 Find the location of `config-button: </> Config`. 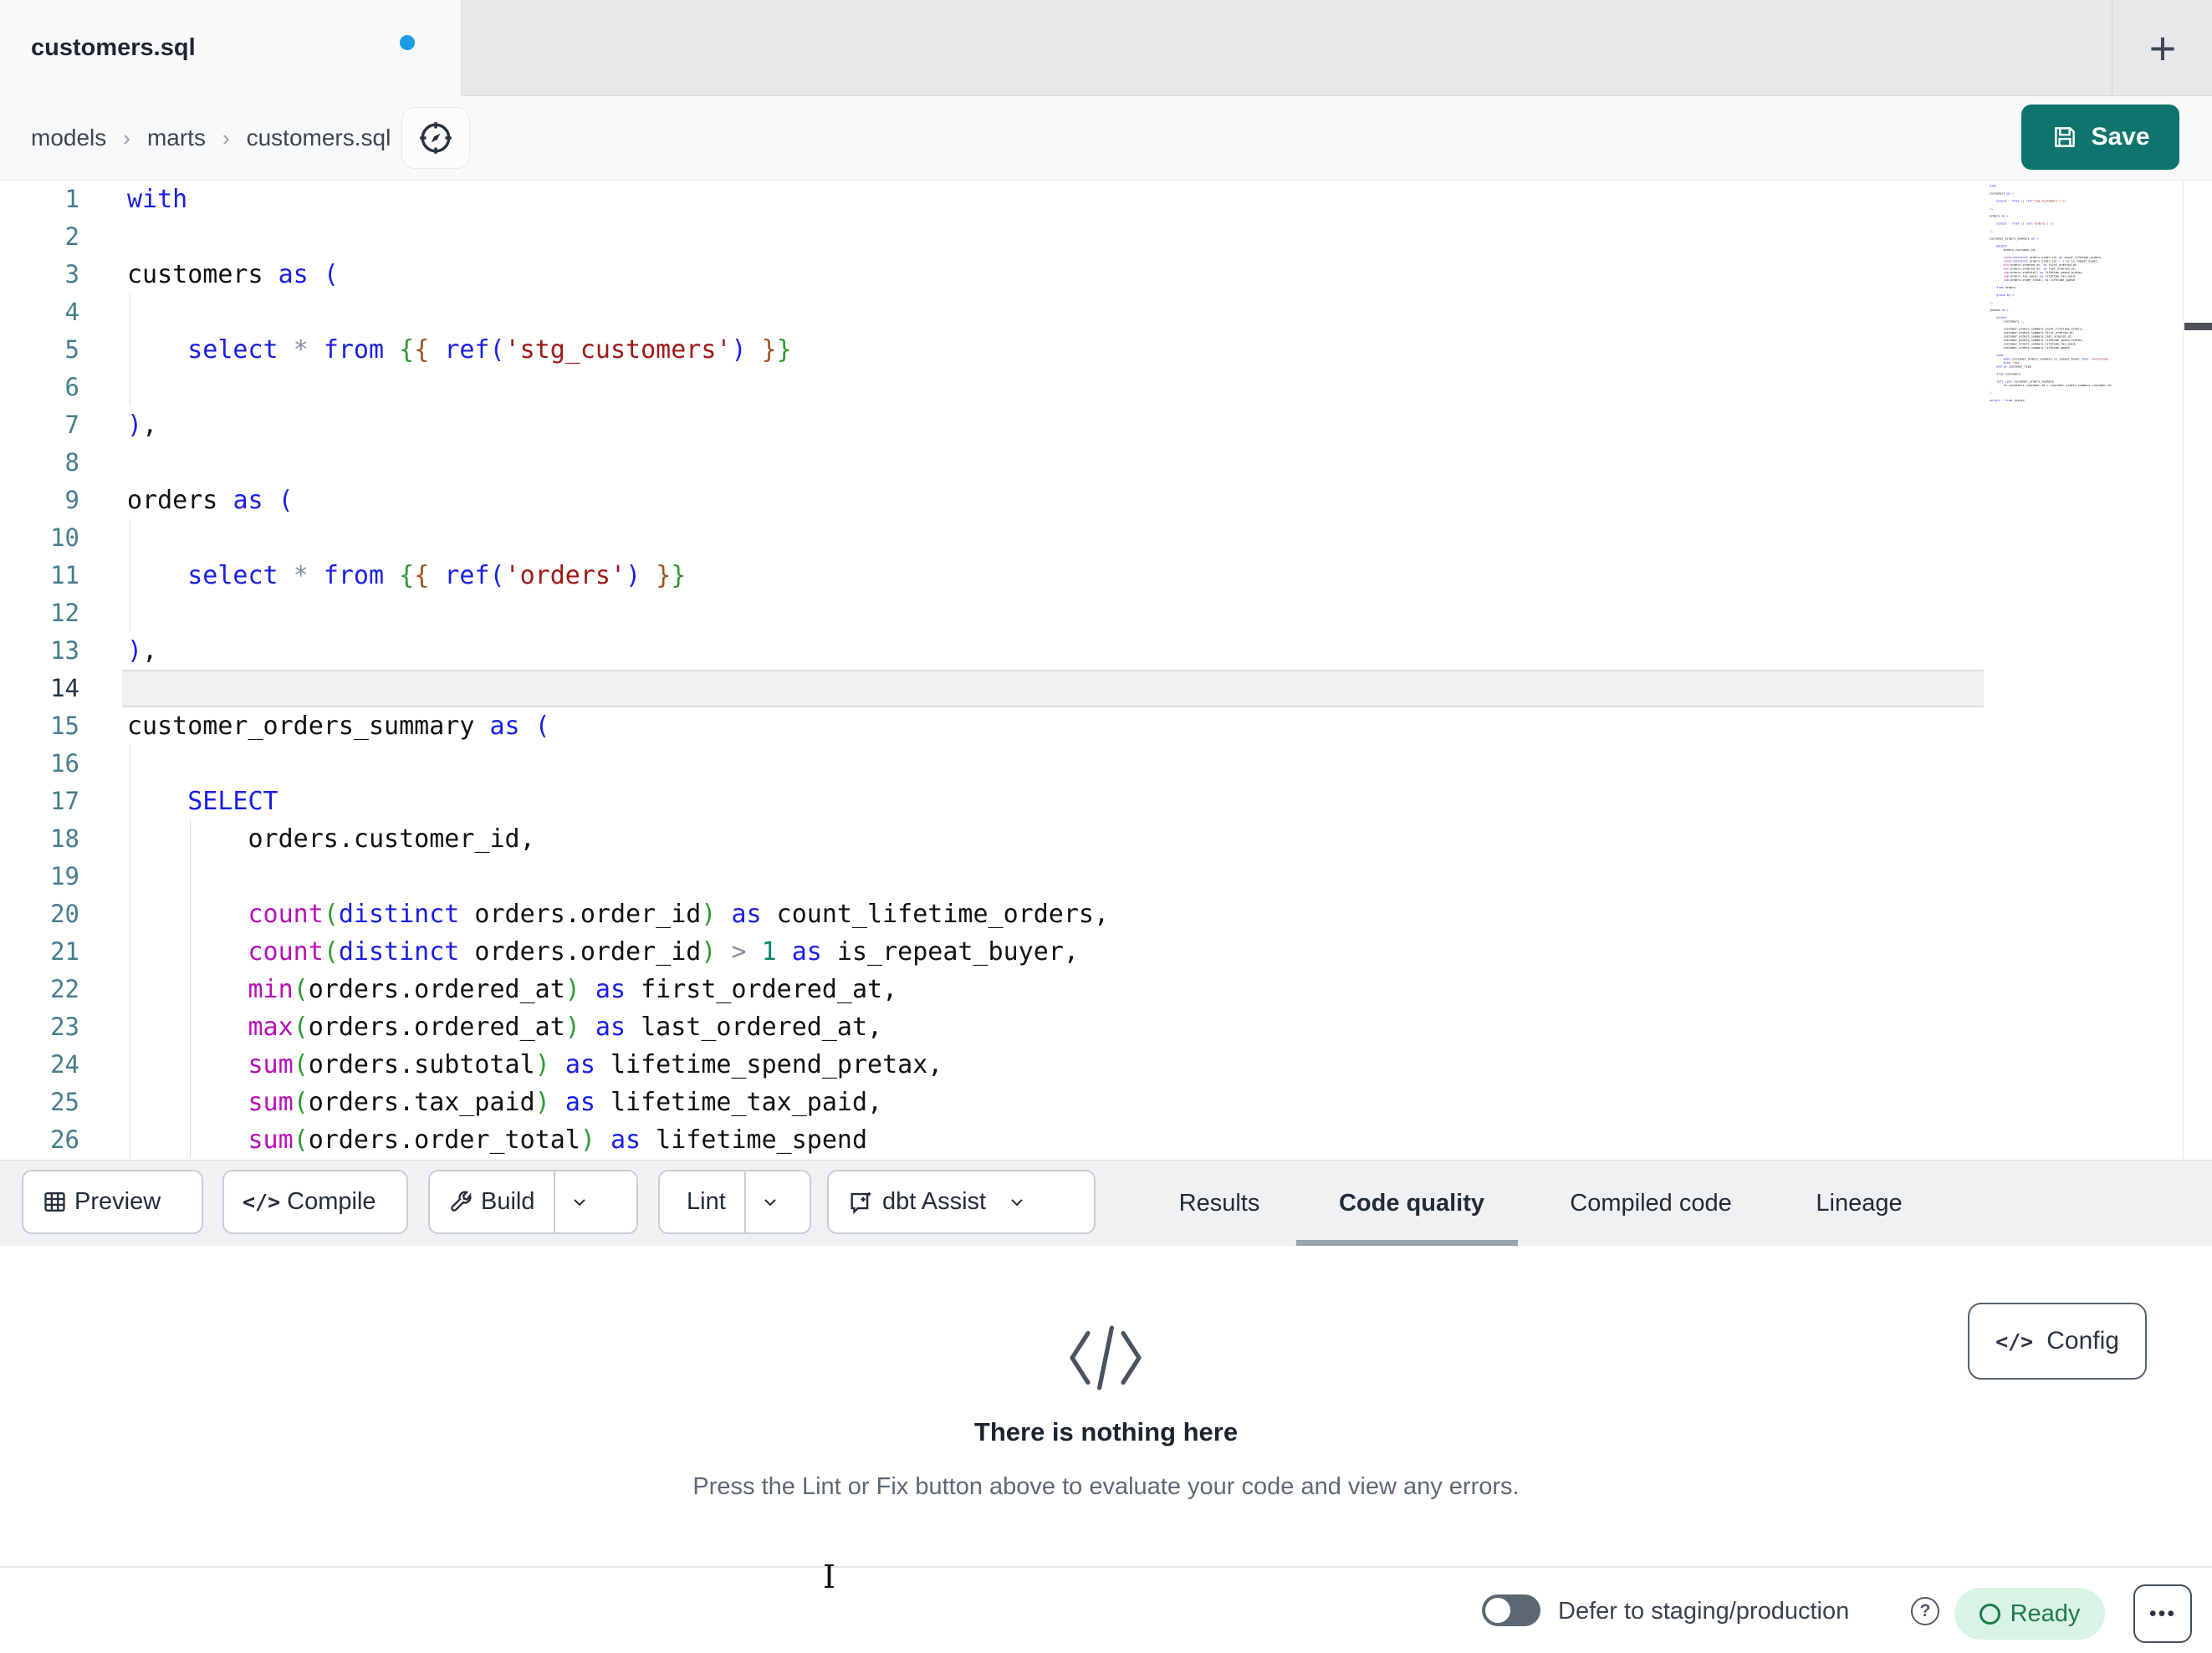

config-button: </> Config is located at coordinates (2057, 1341).